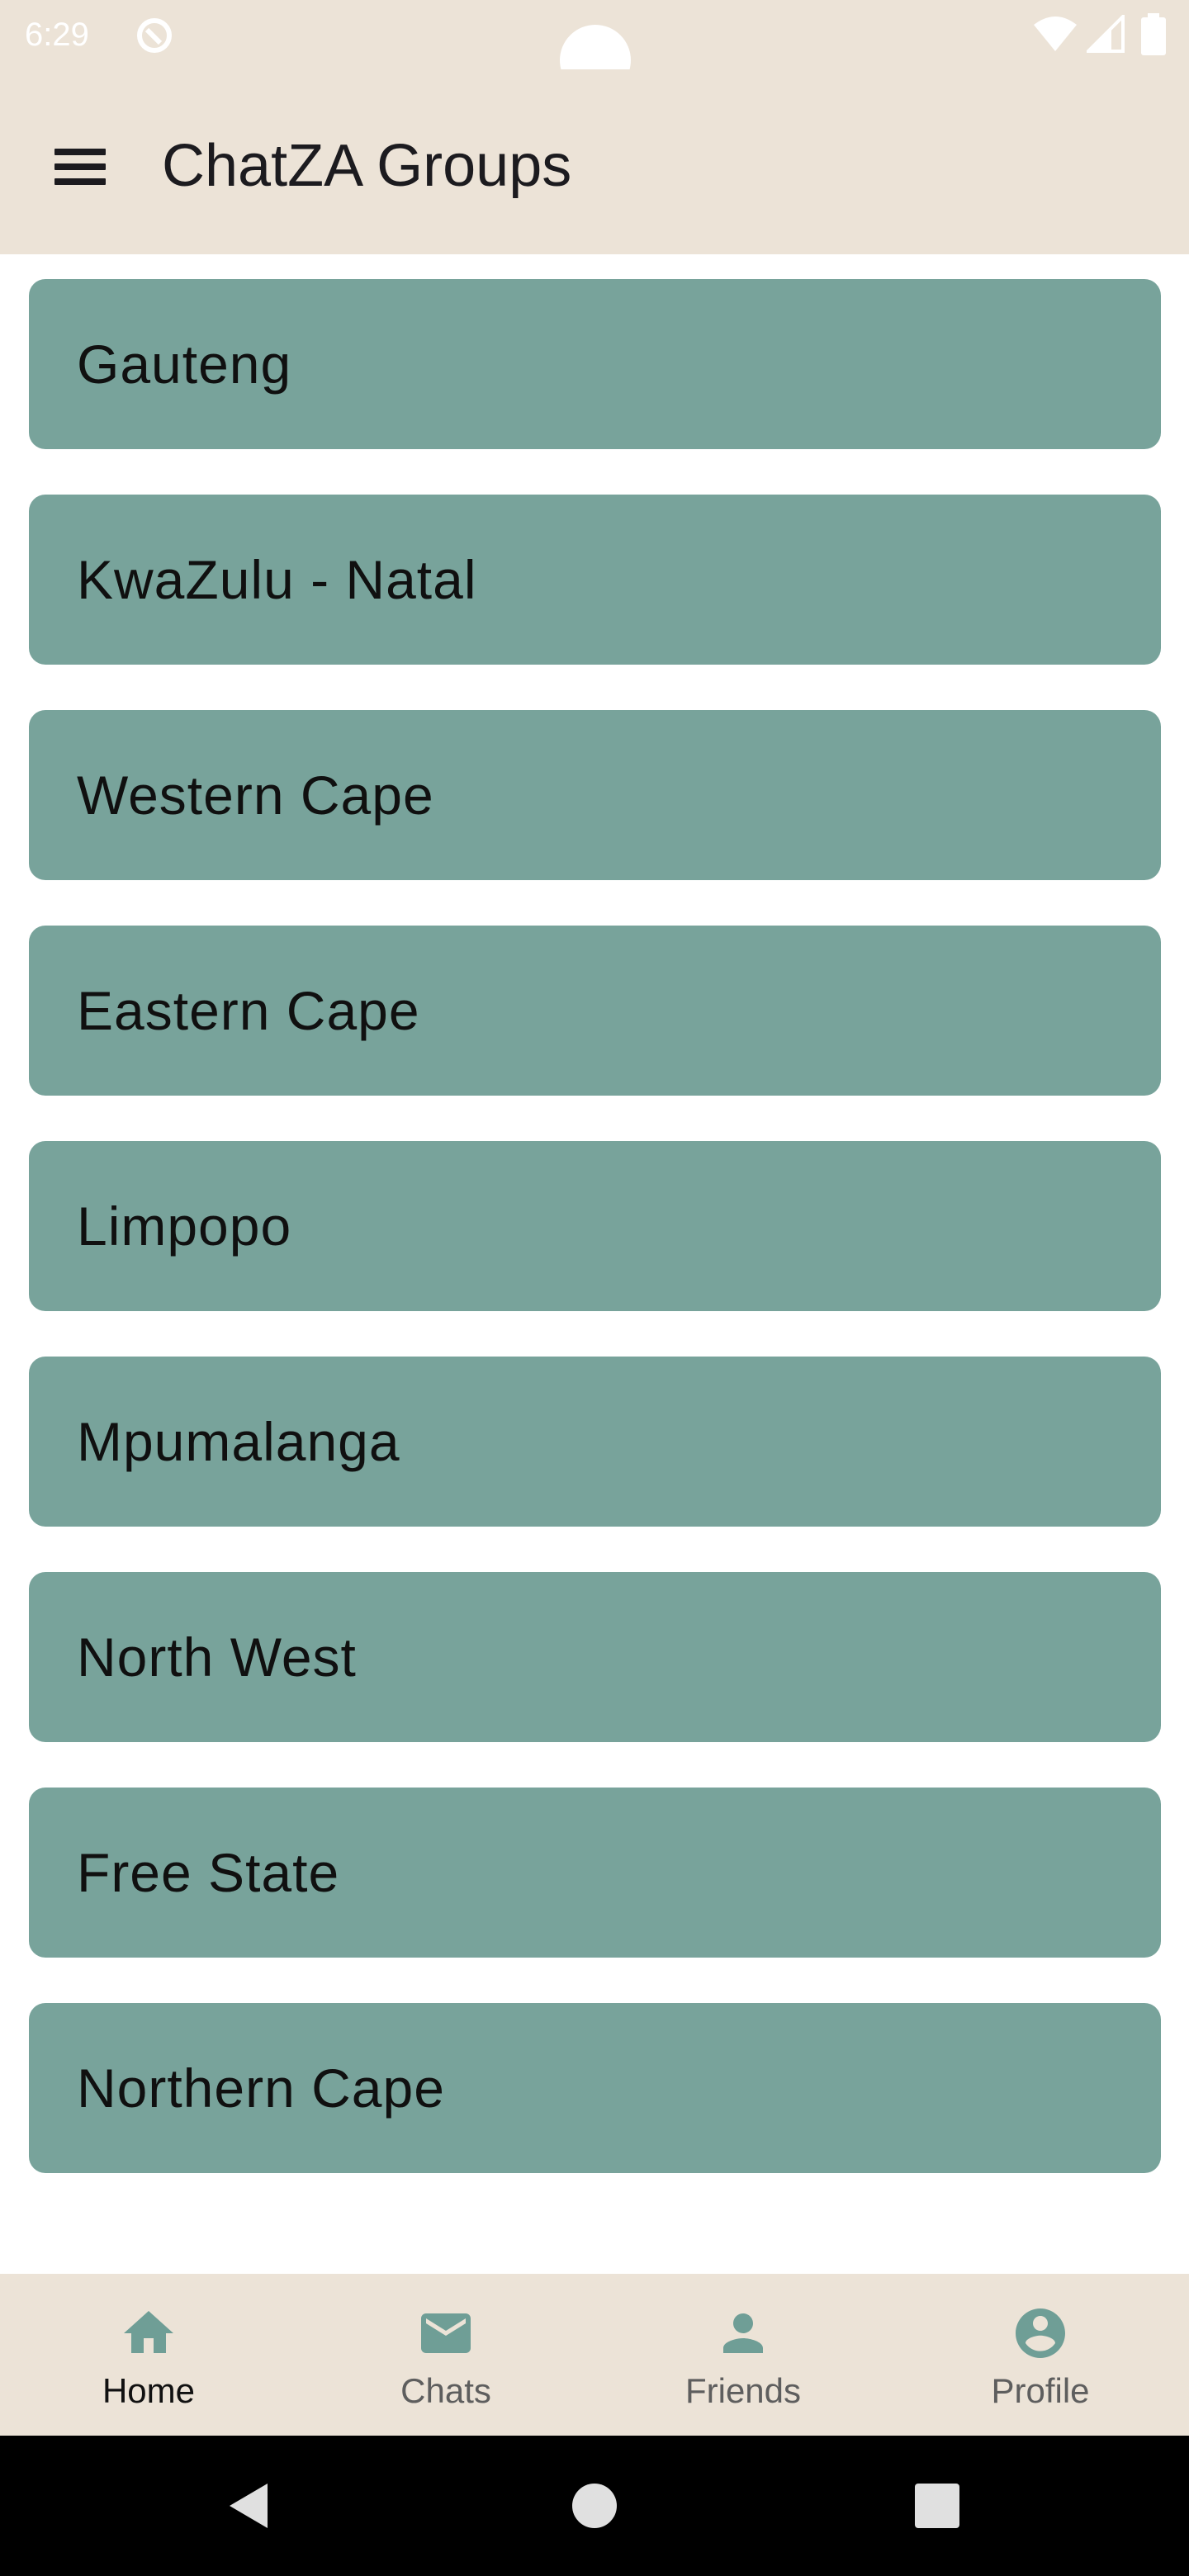 This screenshot has width=1189, height=2576. What do you see at coordinates (1040, 2333) in the screenshot?
I see `account-circle-icon` at bounding box center [1040, 2333].